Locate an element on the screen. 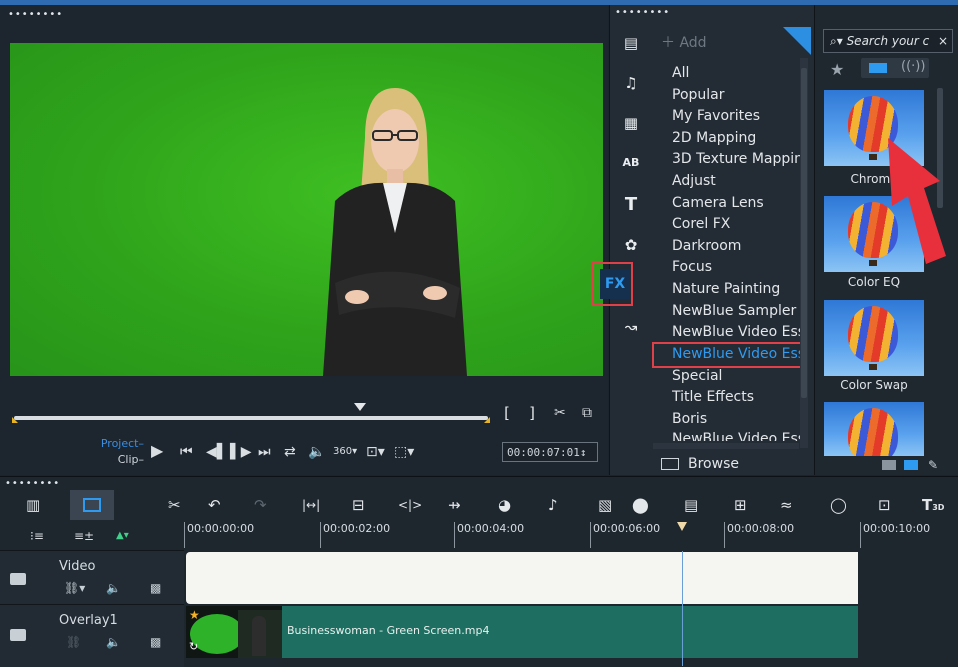 This screenshot has height=667, width=958. 360-icon: ◯ is located at coordinates (838, 505).